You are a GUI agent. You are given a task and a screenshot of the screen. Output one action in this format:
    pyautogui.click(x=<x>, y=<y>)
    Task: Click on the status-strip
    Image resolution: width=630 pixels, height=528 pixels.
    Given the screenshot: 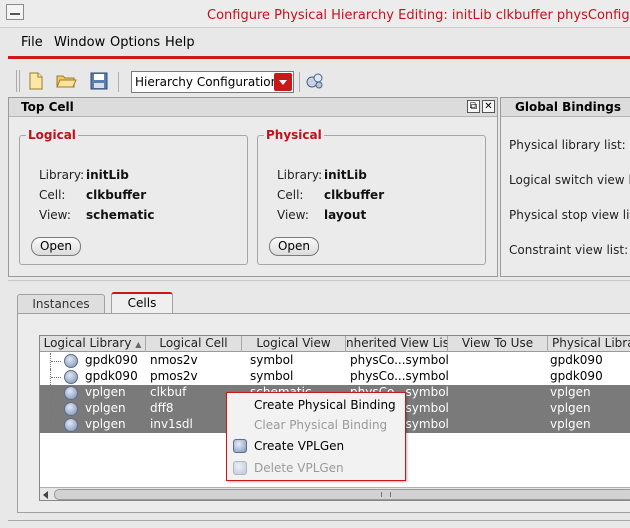 What is the action you would take?
    pyautogui.click(x=319, y=524)
    